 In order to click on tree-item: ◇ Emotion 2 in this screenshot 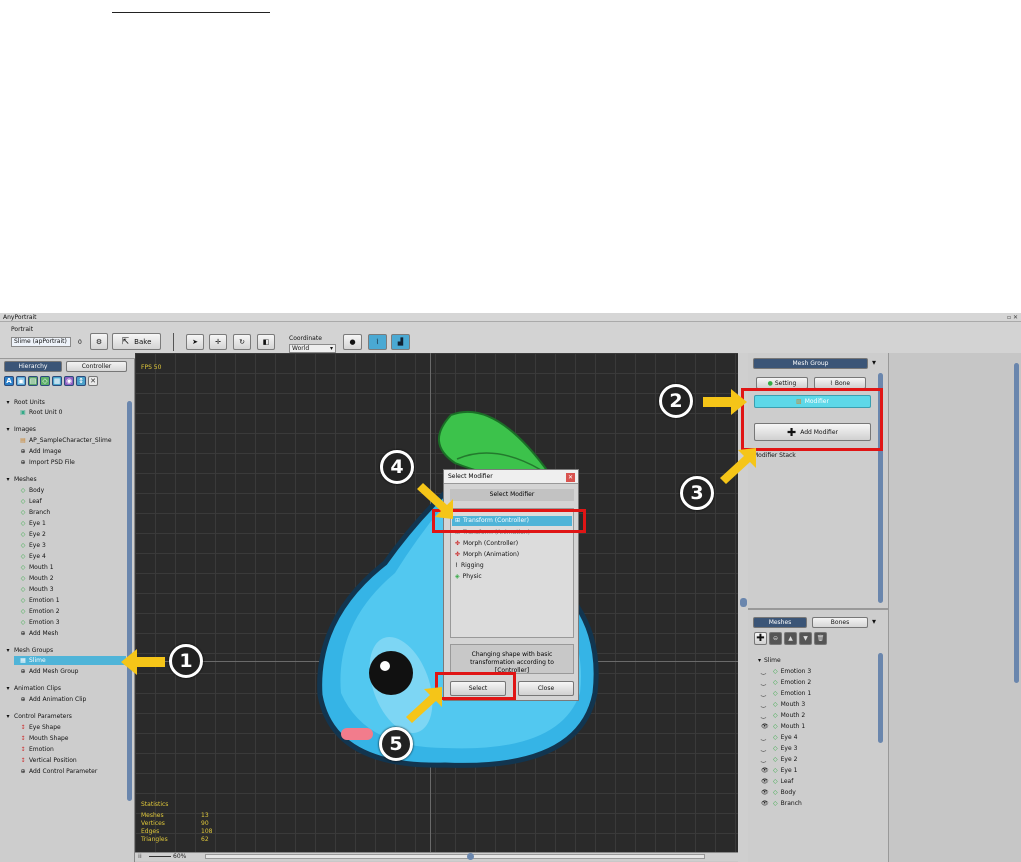, I will do `click(40, 611)`.